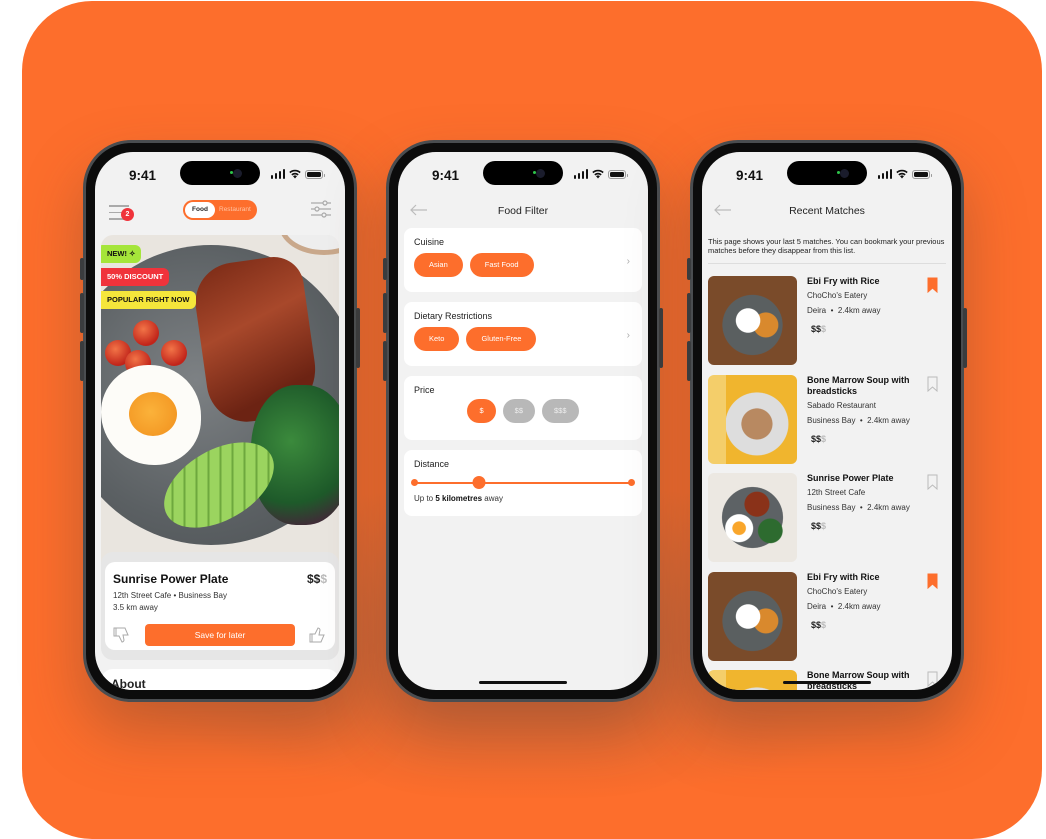 Image resolution: width=1046 pixels, height=839 pixels. I want to click on about-heading: About, so click(128, 683).